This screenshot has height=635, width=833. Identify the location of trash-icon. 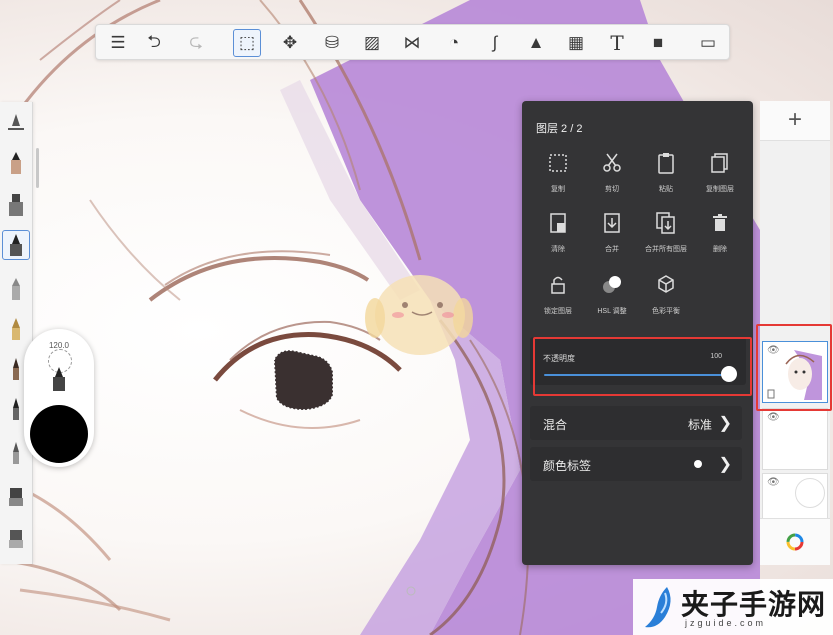
(720, 222).